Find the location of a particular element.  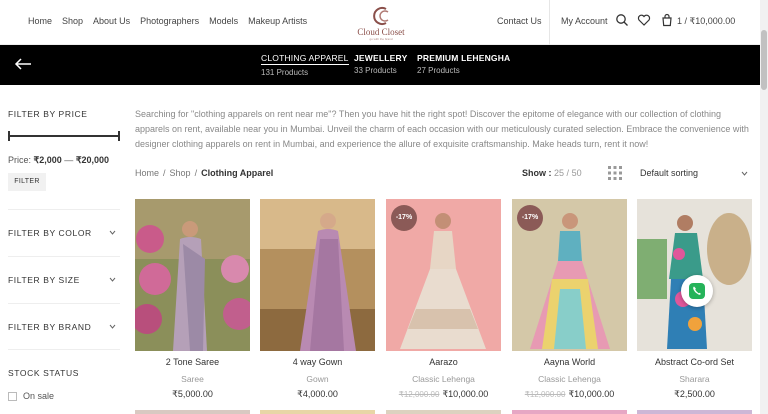

filter-brand-label: FILTER BY BRAND is located at coordinates (50, 327).